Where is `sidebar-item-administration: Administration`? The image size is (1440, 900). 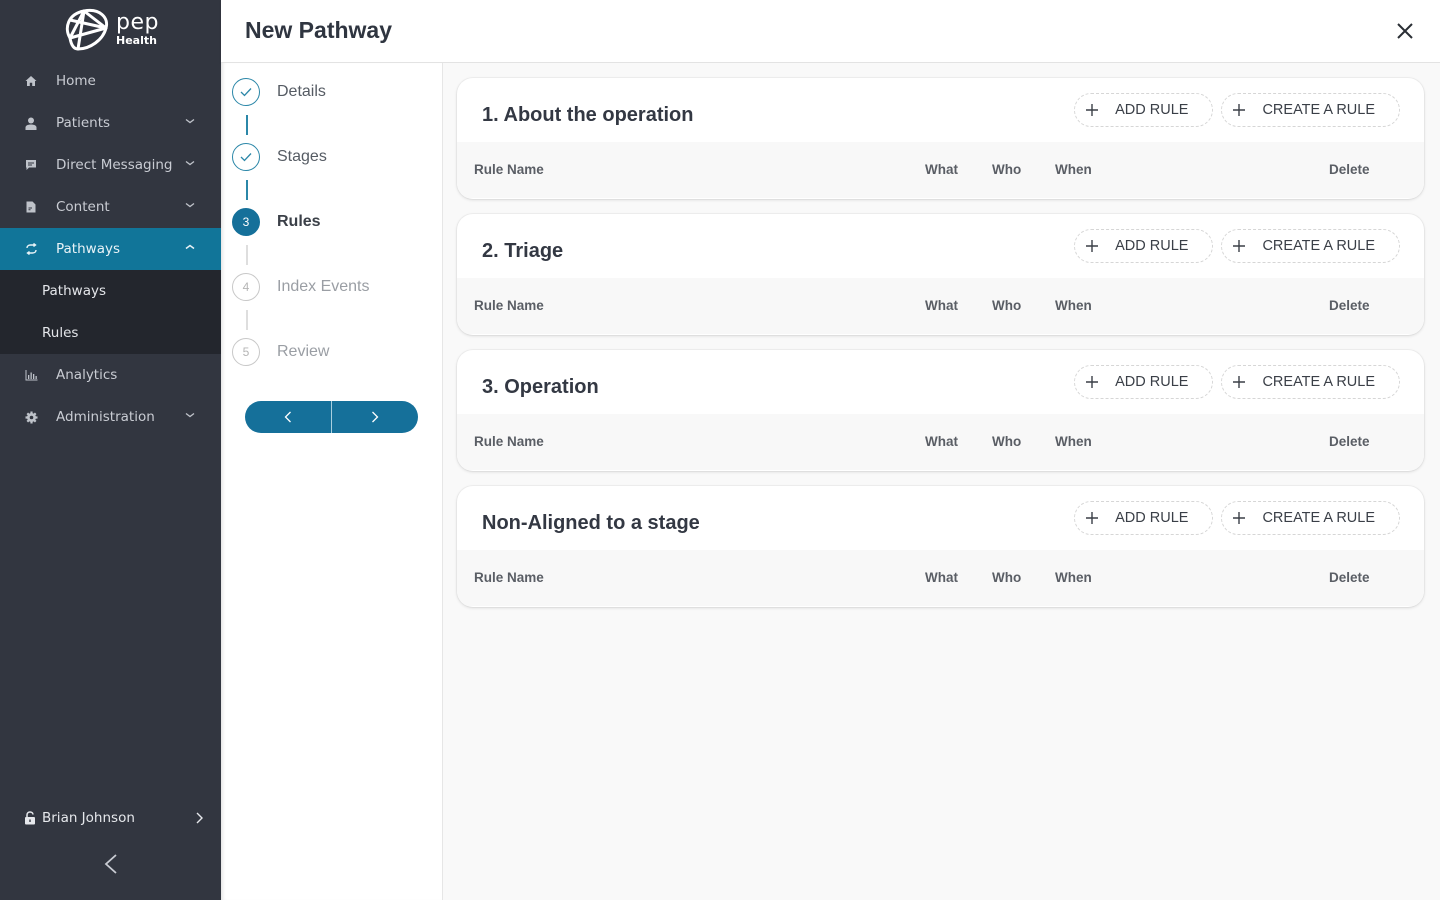
sidebar-item-administration: Administration is located at coordinates (110, 417).